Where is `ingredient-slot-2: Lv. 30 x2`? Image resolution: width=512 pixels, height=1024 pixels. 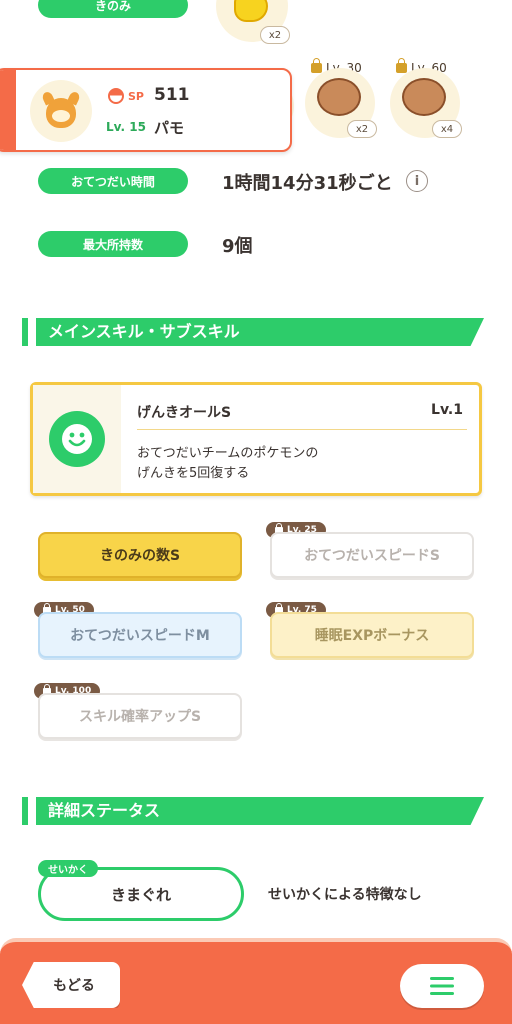 ingredient-slot-2: Lv. 30 x2 is located at coordinates (340, 98).